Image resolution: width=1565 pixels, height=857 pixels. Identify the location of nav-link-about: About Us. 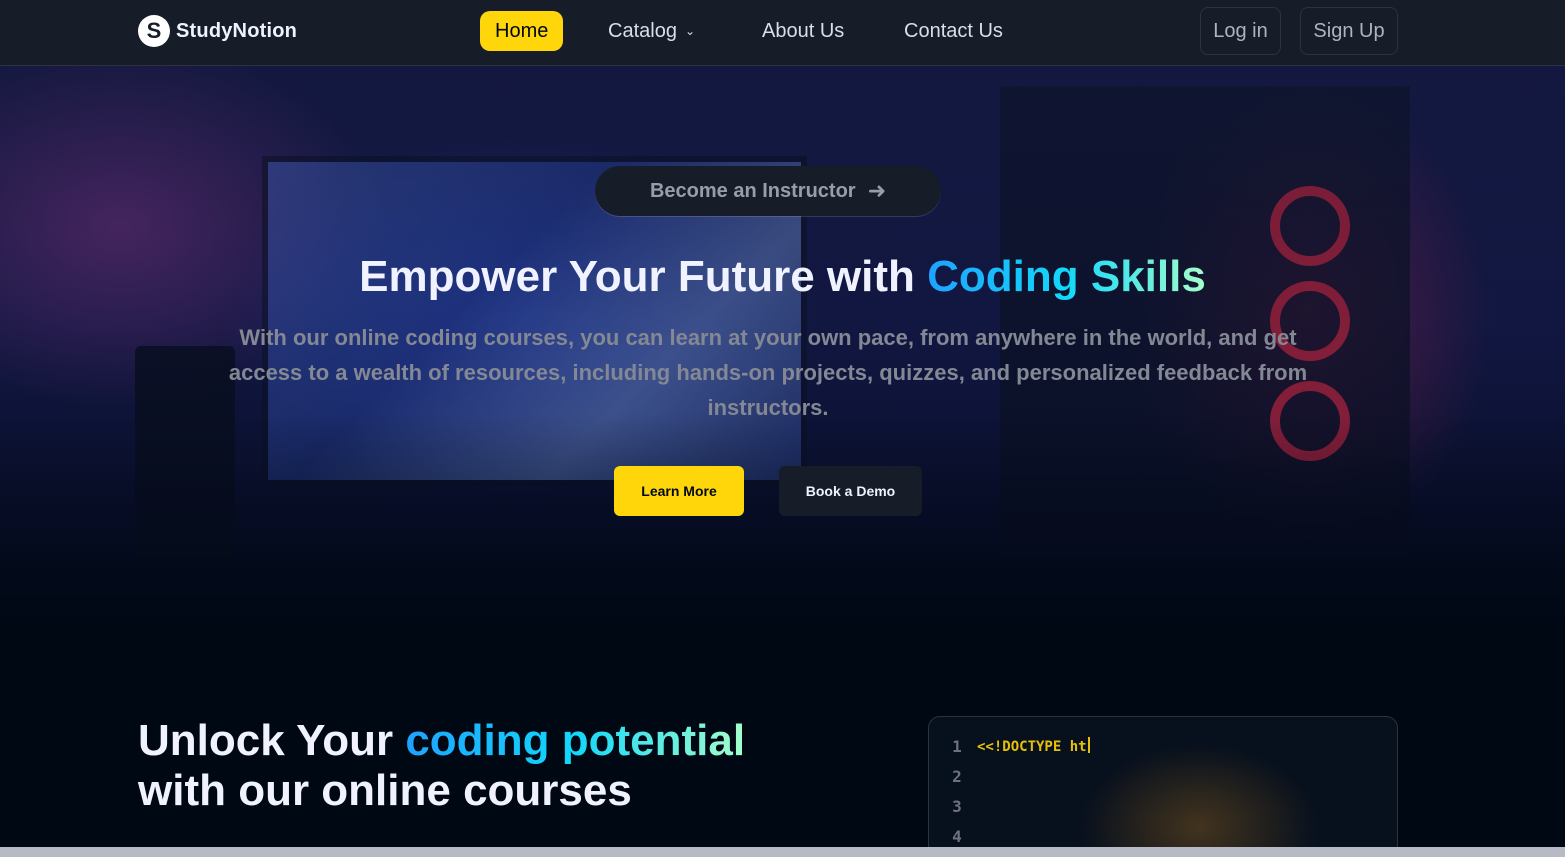
(803, 31).